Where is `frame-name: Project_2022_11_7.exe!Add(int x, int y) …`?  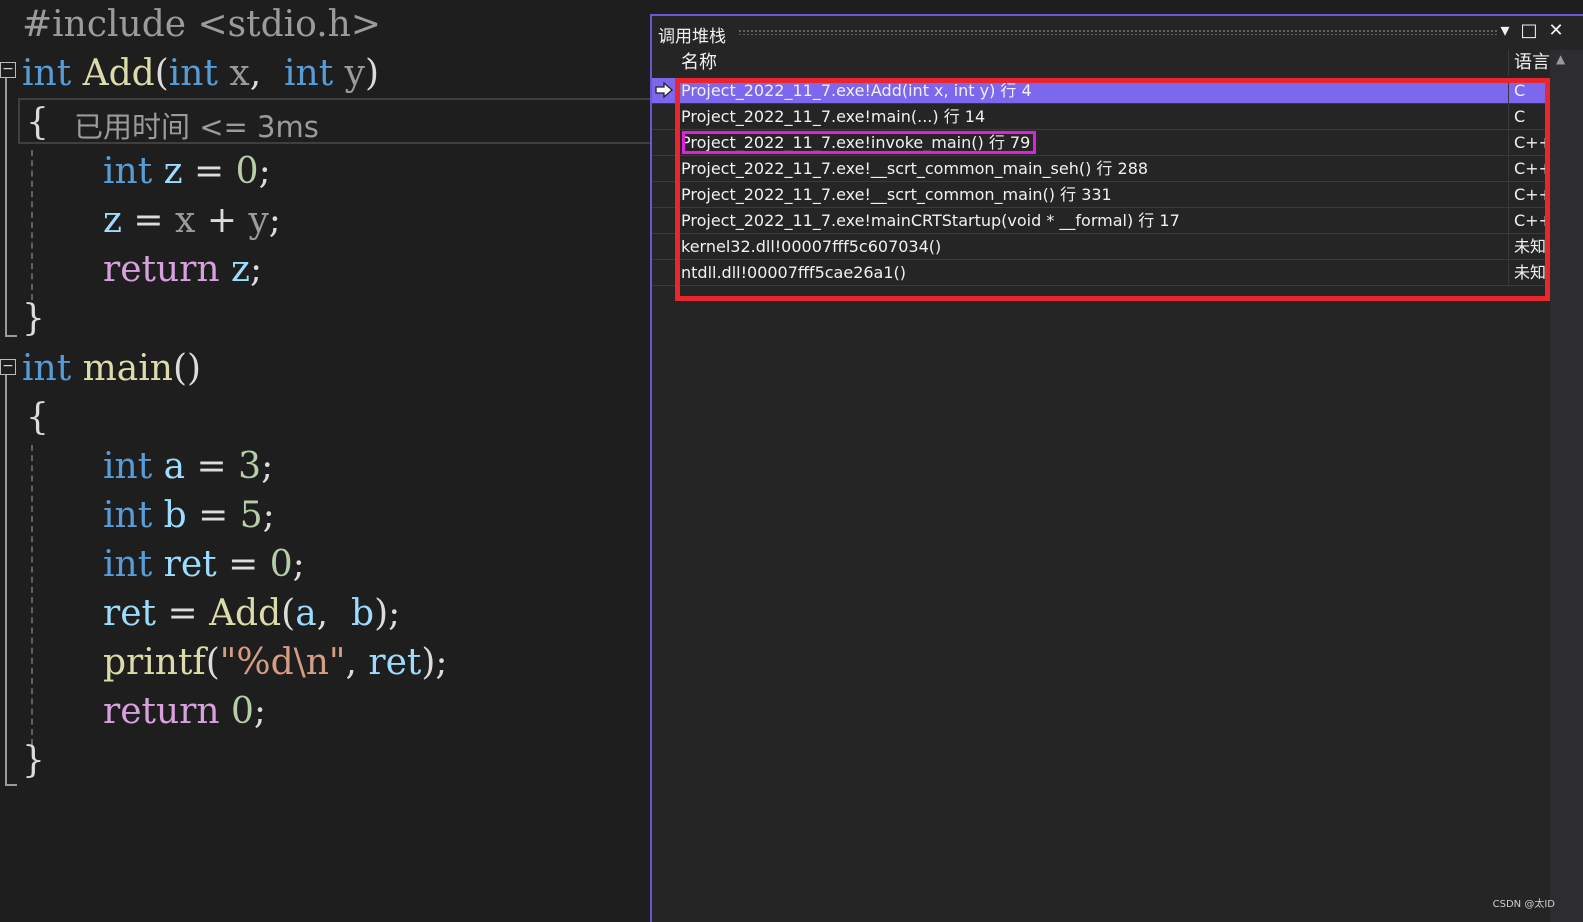 frame-name: Project_2022_11_7.exe!Add(int x, int y) … is located at coordinates (856, 90).